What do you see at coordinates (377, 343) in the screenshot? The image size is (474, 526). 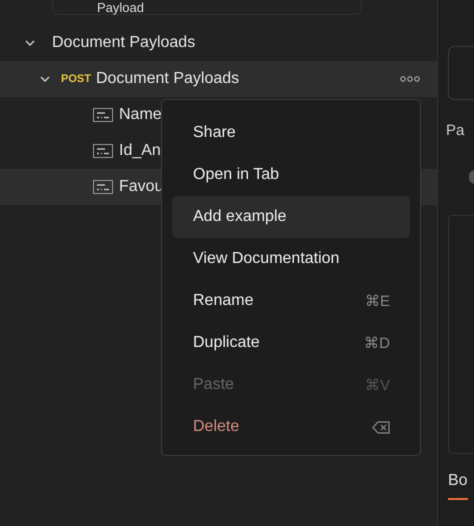 I see `shortcut-label: ⌘D` at bounding box center [377, 343].